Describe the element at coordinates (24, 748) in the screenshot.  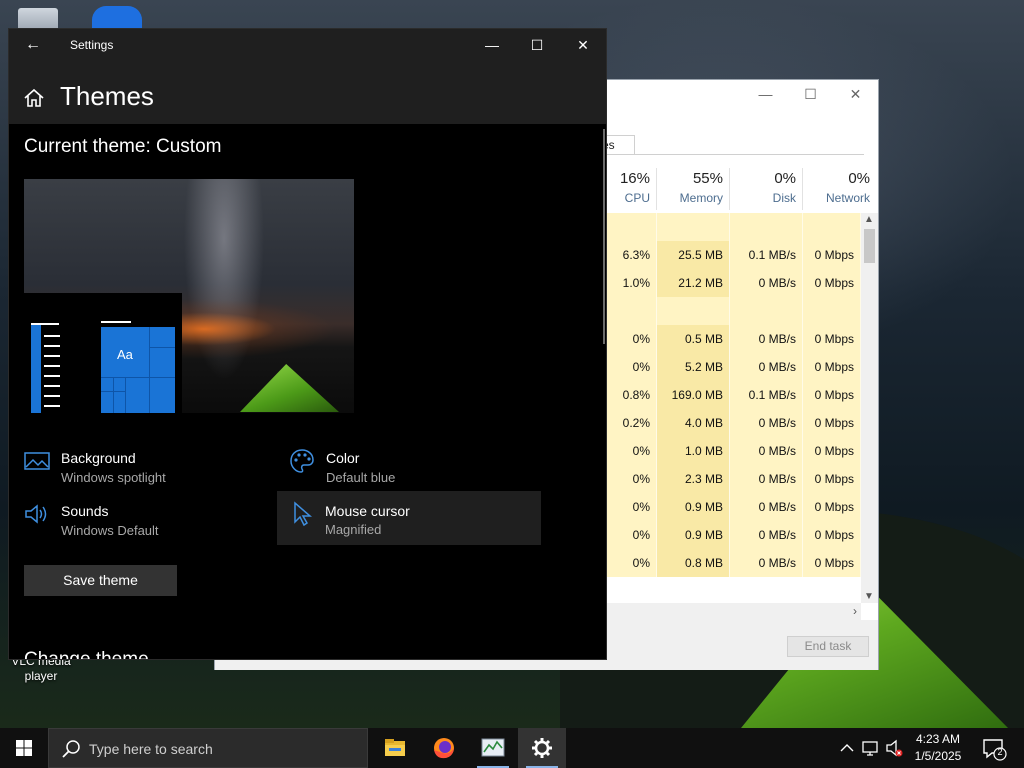
I see `windows-start-icon` at that location.